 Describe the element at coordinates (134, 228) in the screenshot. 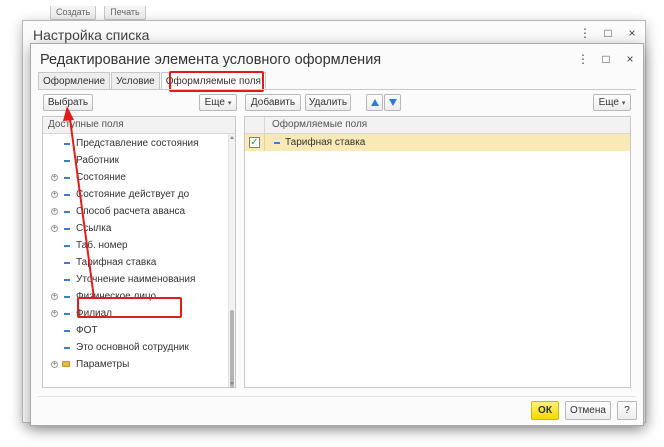

I see `tree-item: + Ссылка` at that location.